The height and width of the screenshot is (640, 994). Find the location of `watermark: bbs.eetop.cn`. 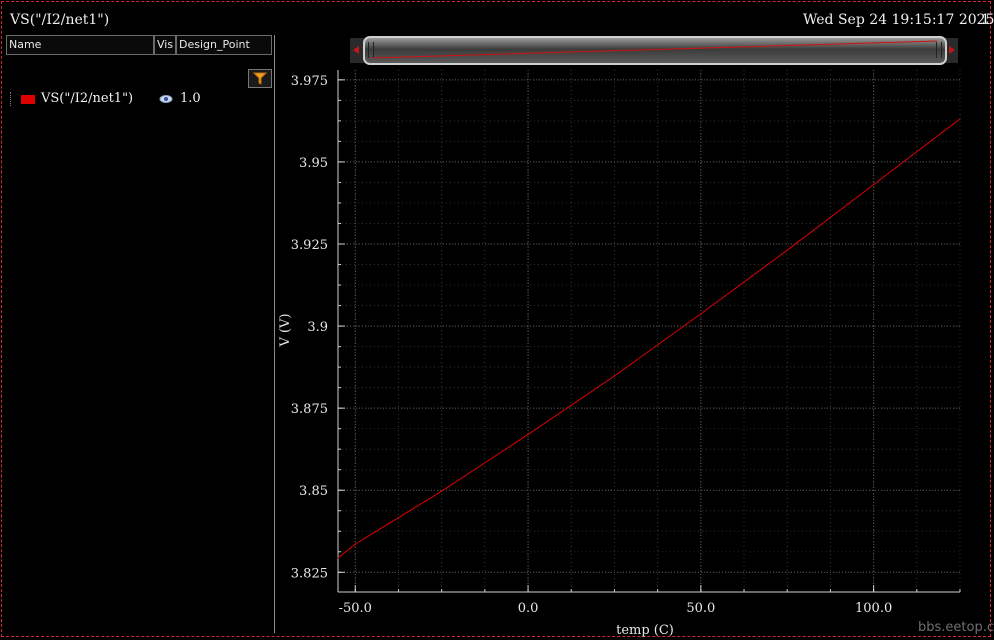

watermark: bbs.eetop.cn is located at coordinates (956, 627).